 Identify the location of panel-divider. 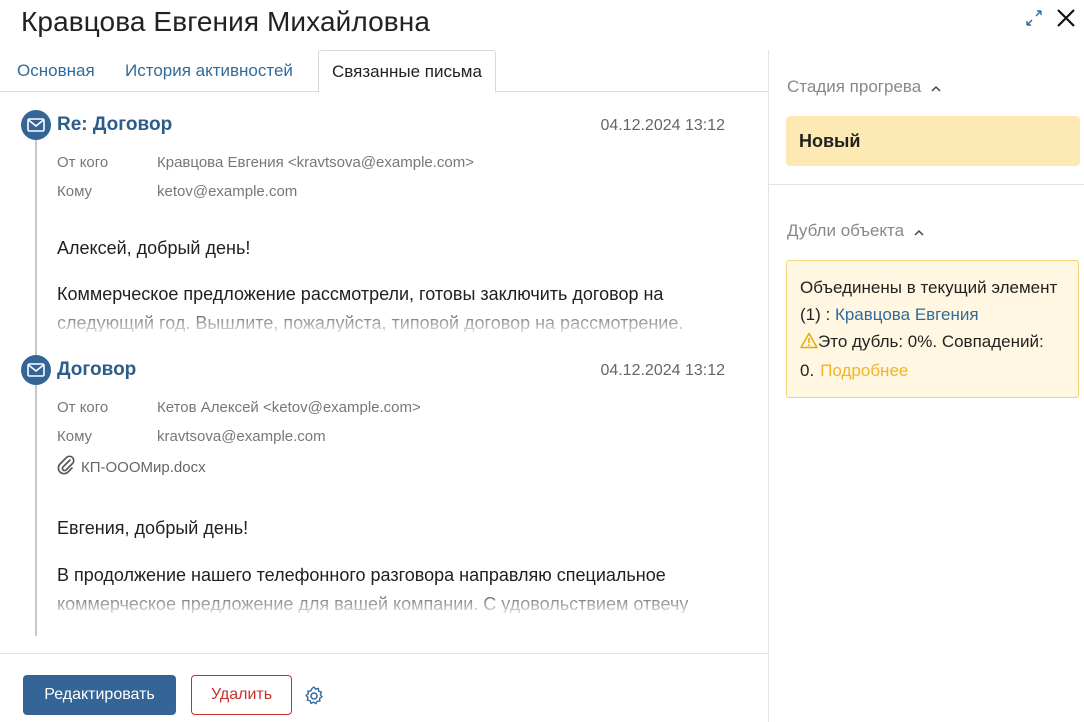
(768, 386).